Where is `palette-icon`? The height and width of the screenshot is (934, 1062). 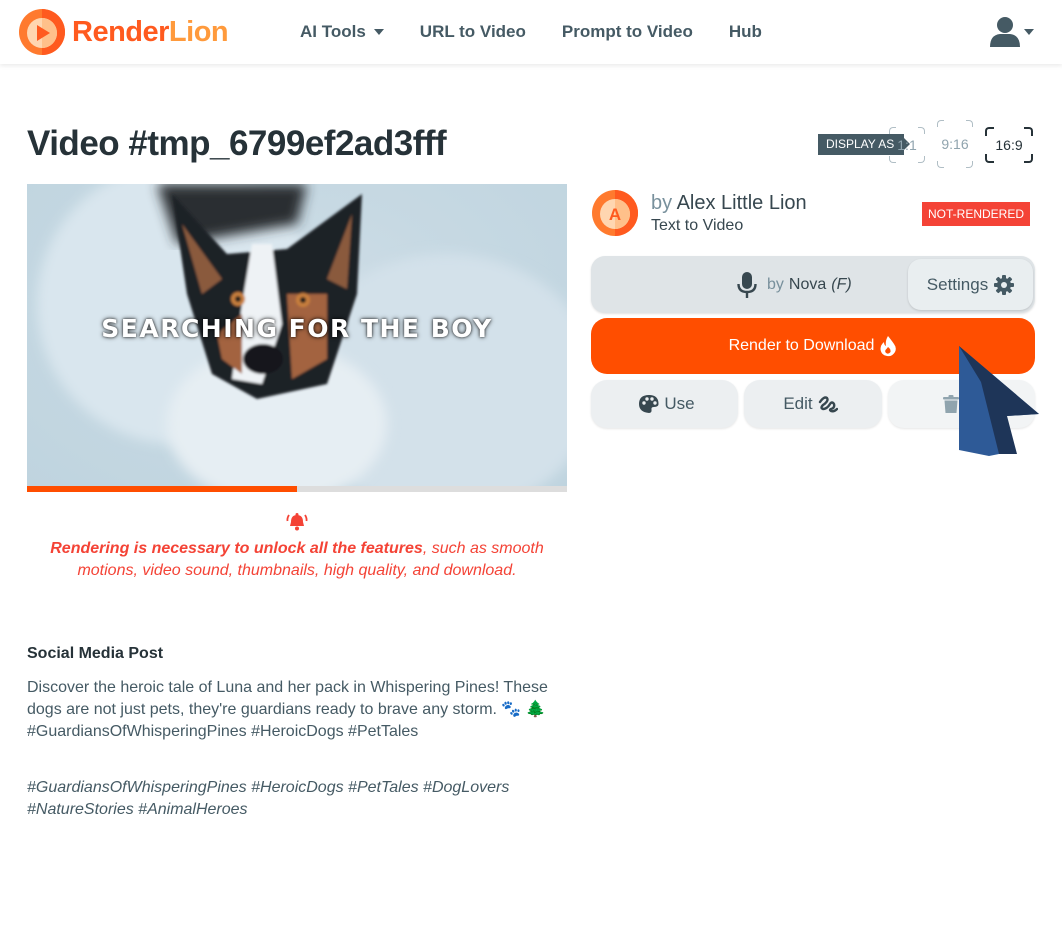
palette-icon is located at coordinates (649, 404).